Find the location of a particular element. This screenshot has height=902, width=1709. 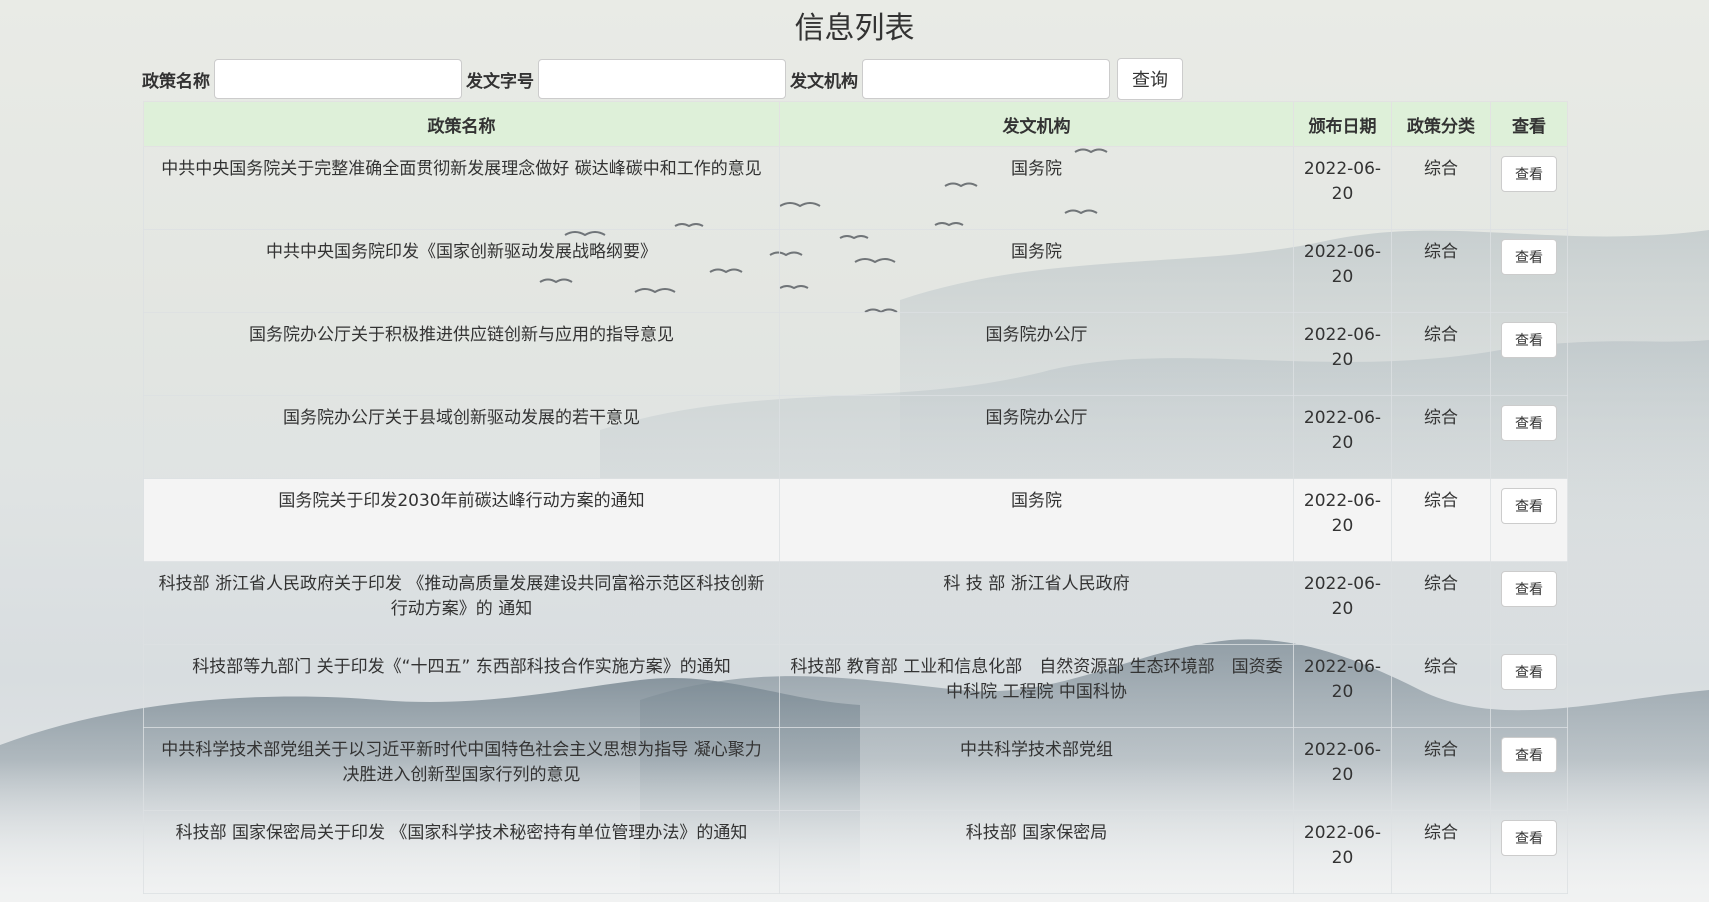

policy-name-label: 政策名称 is located at coordinates (176, 81).